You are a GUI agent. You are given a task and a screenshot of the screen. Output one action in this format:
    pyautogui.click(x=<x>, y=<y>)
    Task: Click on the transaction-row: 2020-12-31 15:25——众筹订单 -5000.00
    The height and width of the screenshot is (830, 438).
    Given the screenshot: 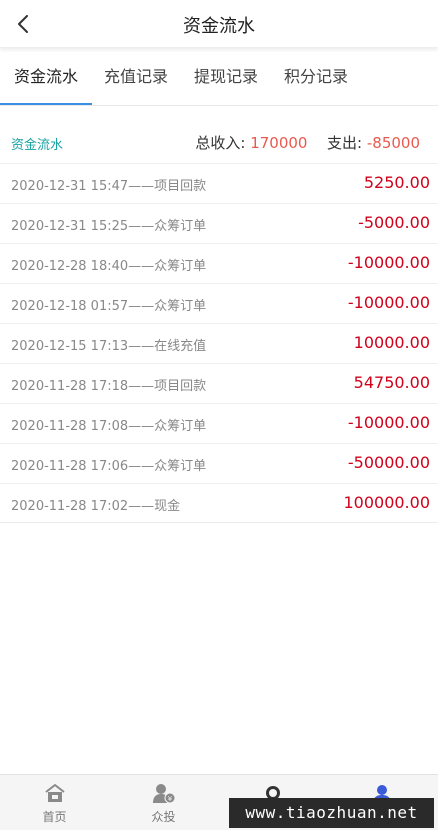 What is the action you would take?
    pyautogui.click(x=219, y=223)
    